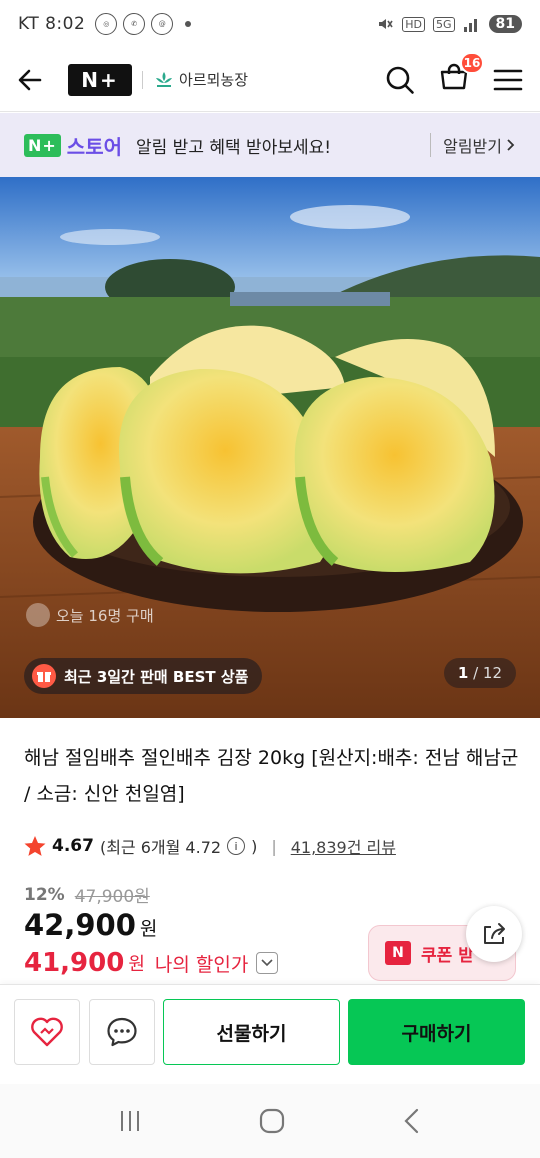 This screenshot has height=1158, width=540. I want to click on my-discount-price: 41,900 원 나의 할인가, so click(151, 963).